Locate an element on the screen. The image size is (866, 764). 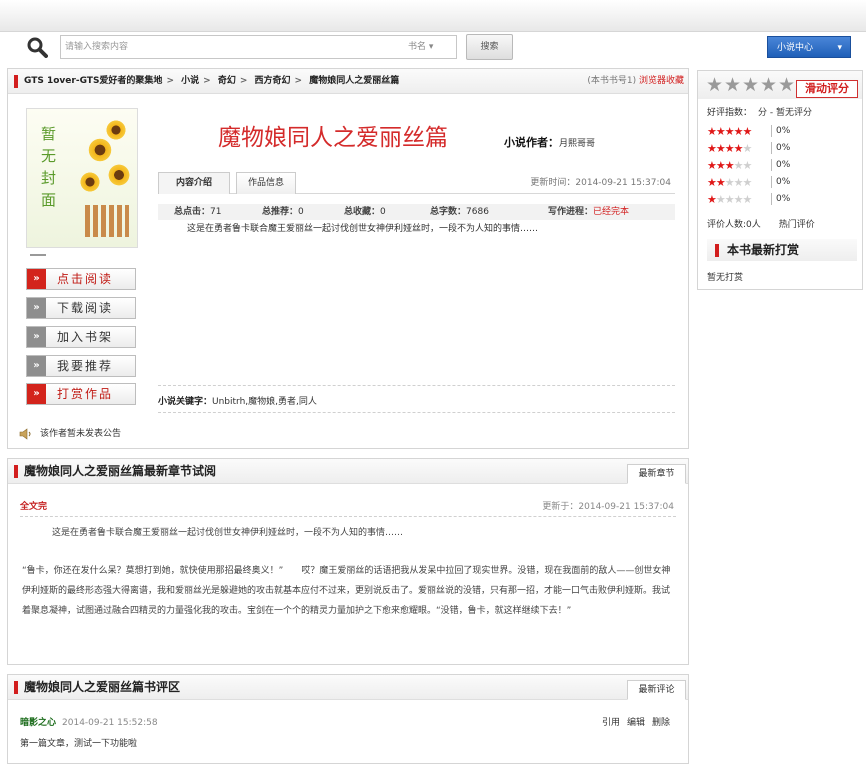
download-label: 下载阅读 is located at coordinates (85, 308).